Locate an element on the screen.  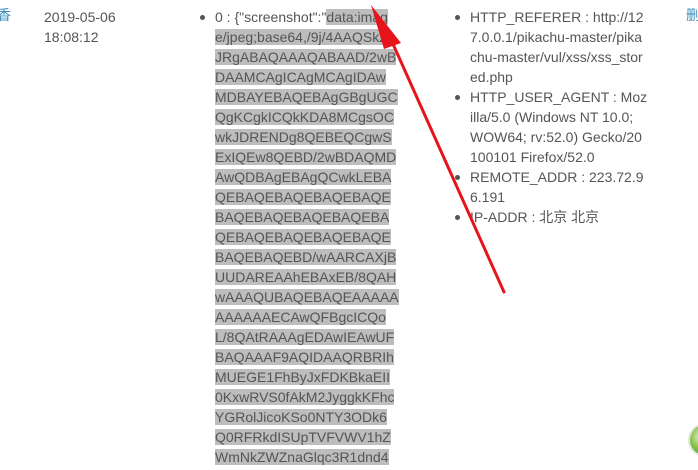
header-line: illa/5.0 (Windows NT 10.0; is located at coordinates (552, 117).